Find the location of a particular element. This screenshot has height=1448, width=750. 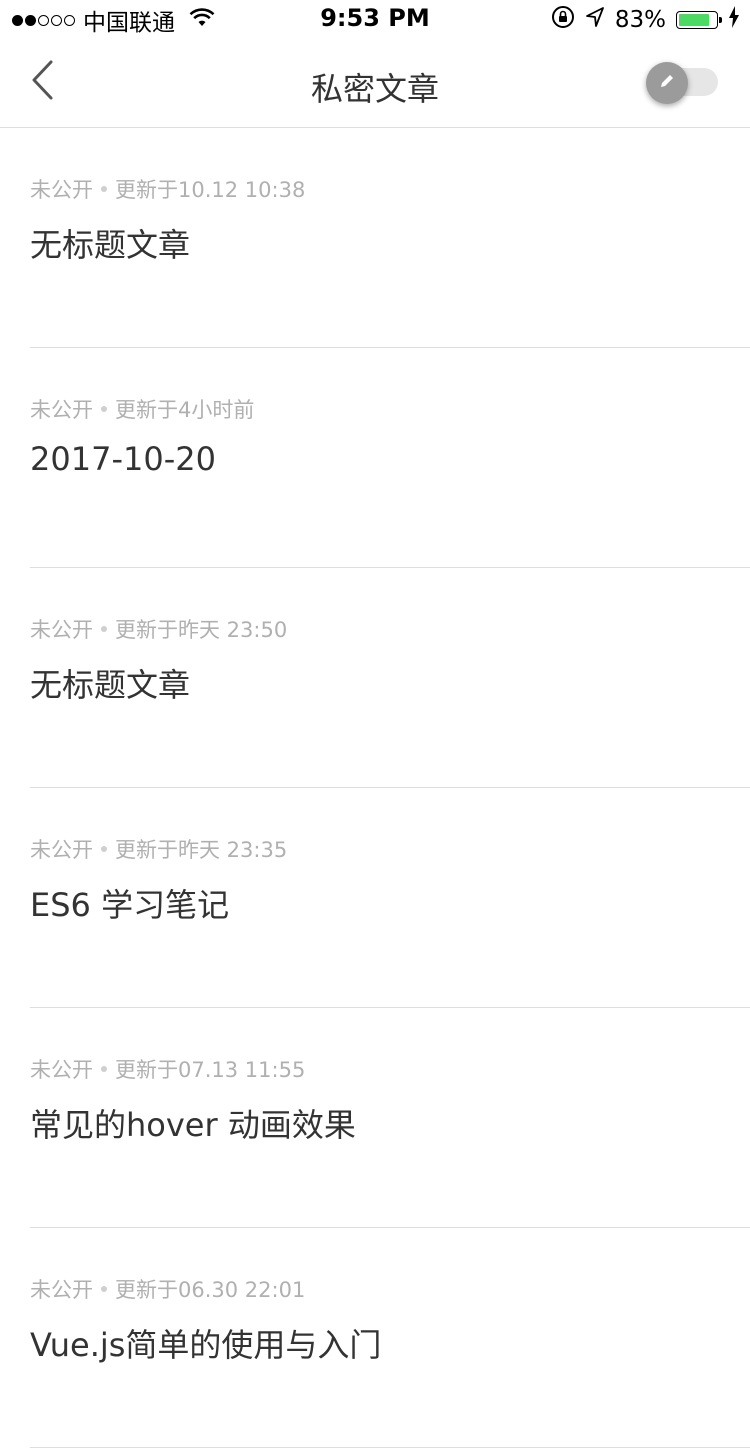

article-meta: 未公开 更新于06.30 22:01 is located at coordinates (167, 1289).